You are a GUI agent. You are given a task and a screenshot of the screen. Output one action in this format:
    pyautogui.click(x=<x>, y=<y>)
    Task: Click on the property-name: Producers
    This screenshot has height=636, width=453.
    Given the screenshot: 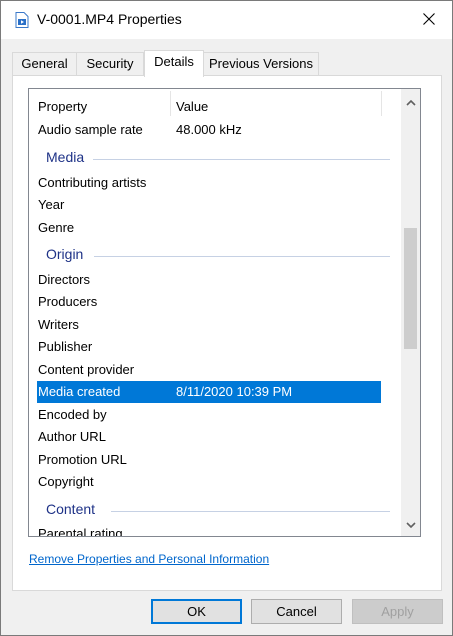 What is the action you would take?
    pyautogui.click(x=68, y=301)
    